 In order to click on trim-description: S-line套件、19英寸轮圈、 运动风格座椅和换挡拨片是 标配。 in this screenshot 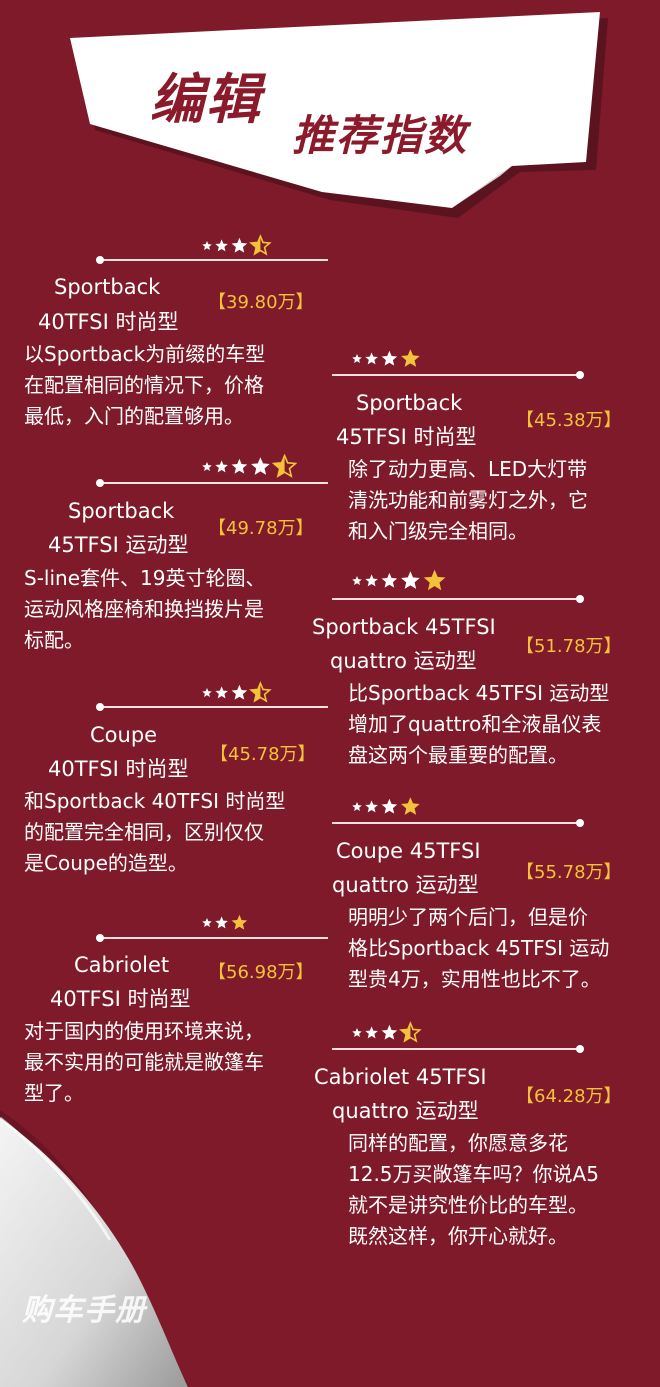, I will do `click(145, 609)`.